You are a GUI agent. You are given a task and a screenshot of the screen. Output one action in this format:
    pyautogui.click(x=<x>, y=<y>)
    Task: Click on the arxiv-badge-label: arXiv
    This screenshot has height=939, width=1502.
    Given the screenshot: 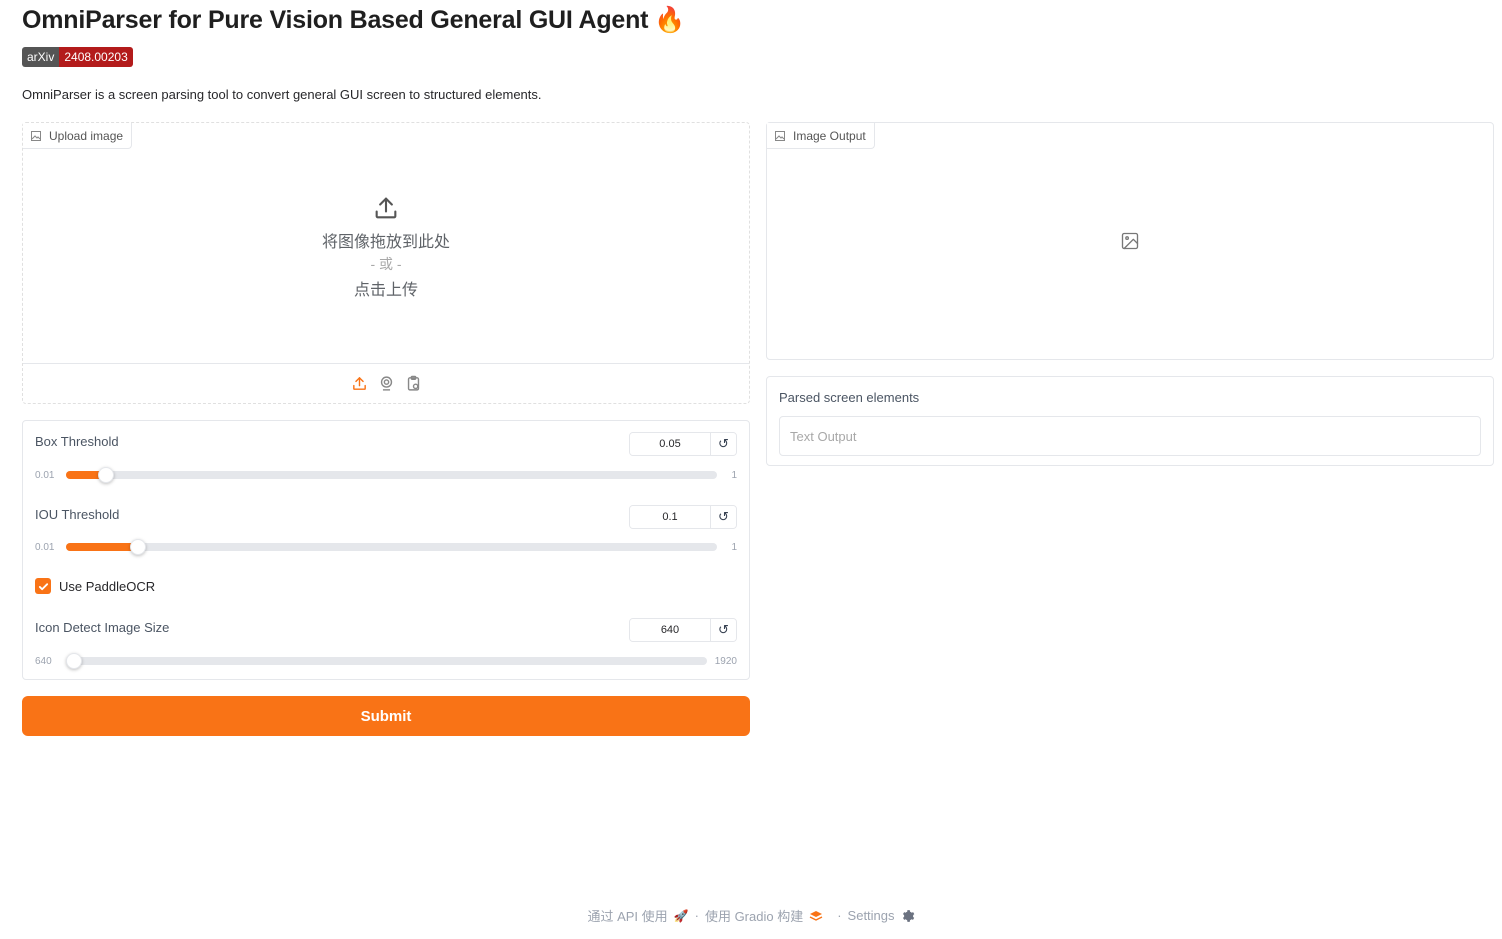 What is the action you would take?
    pyautogui.click(x=41, y=57)
    